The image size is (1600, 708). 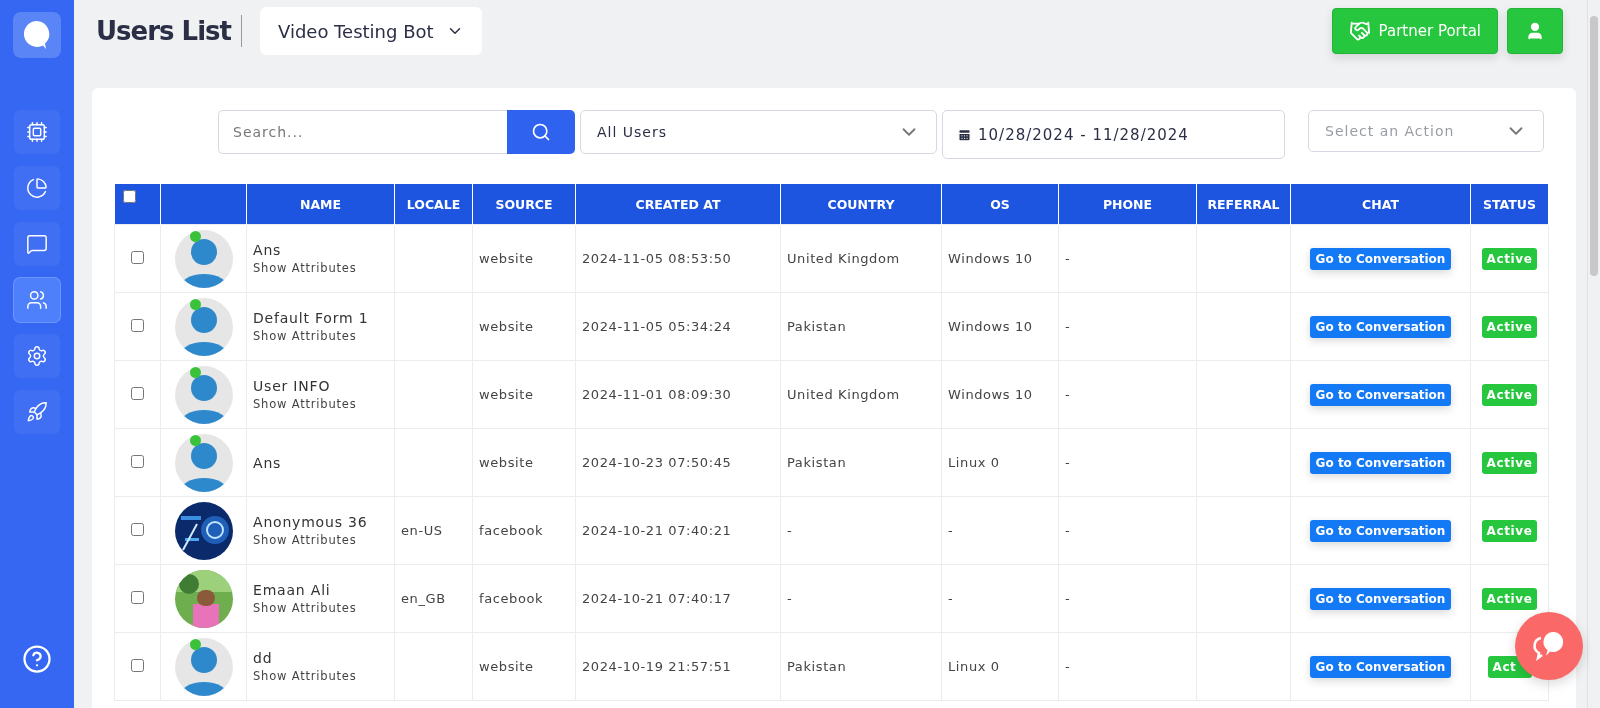 I want to click on table-cell: 2024-10-21 07:40:21, so click(x=678, y=530).